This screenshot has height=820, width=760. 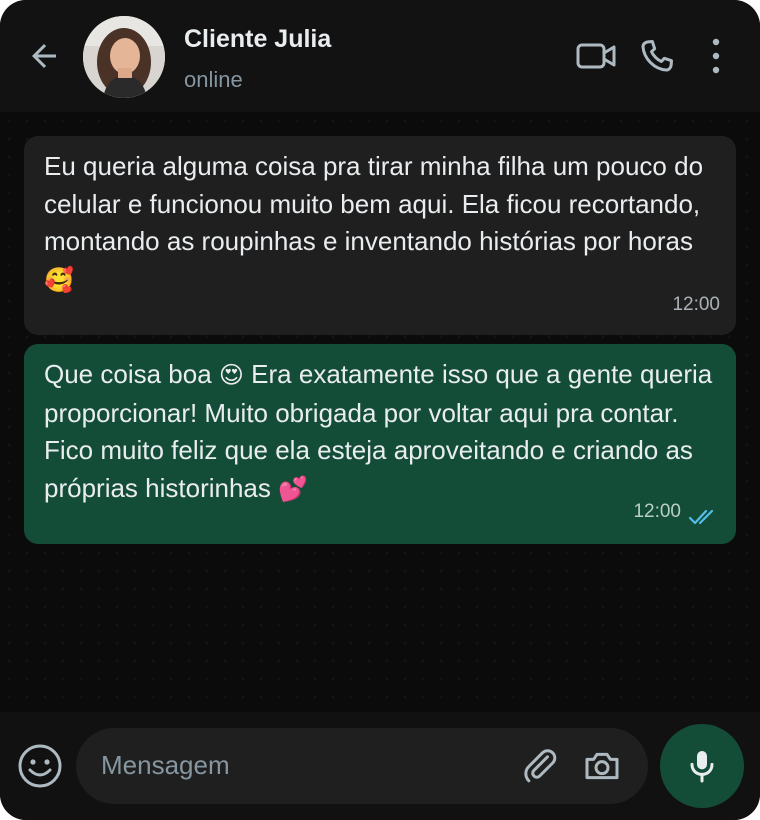 What do you see at coordinates (213, 79) in the screenshot?
I see `contact-status: online` at bounding box center [213, 79].